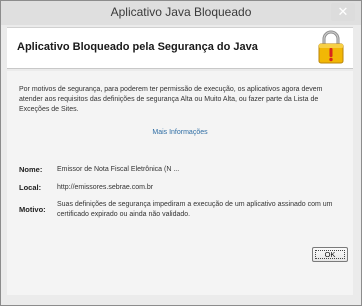 The image size is (362, 306). What do you see at coordinates (30, 187) in the screenshot?
I see `location-label: Local:` at bounding box center [30, 187].